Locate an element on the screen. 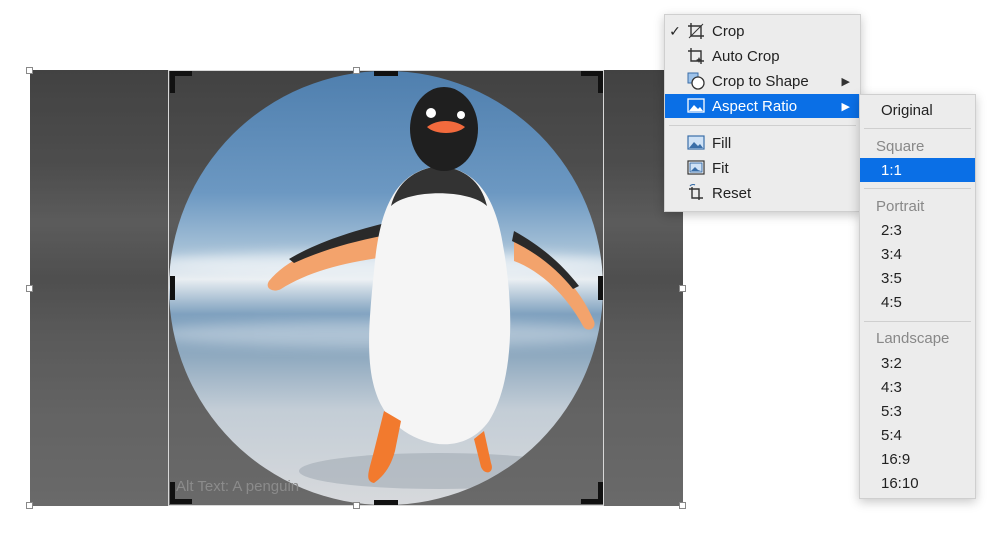  section-header-square: Square is located at coordinates (900, 146).